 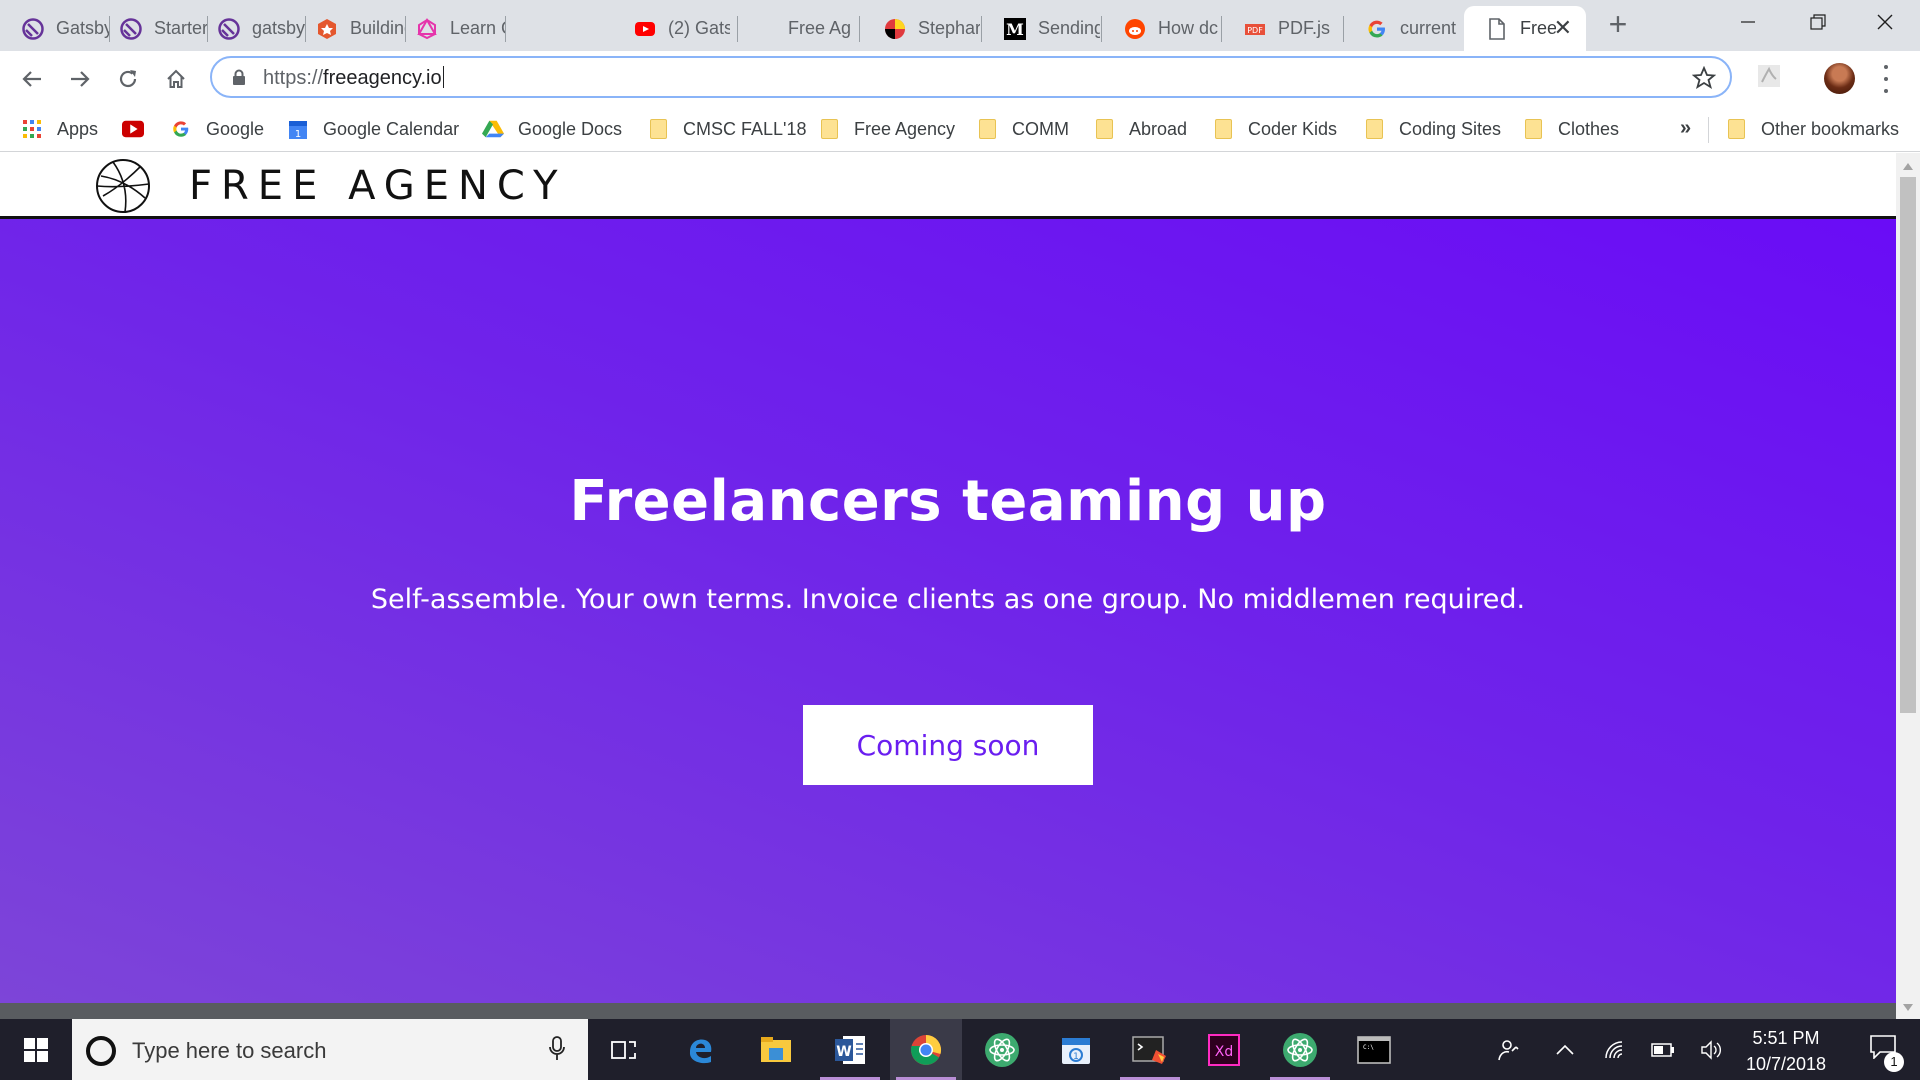 What do you see at coordinates (1818, 22) in the screenshot?
I see `restore-button` at bounding box center [1818, 22].